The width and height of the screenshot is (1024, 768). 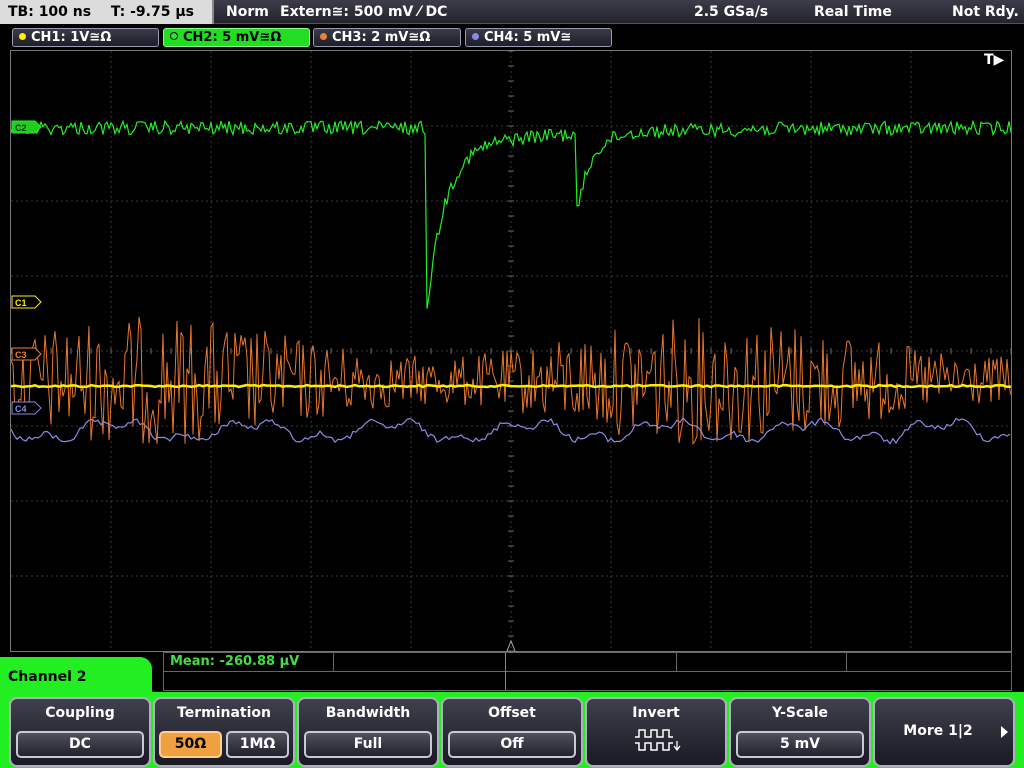 What do you see at coordinates (50, 12) in the screenshot?
I see `timebase-value: TB: 100 ns` at bounding box center [50, 12].